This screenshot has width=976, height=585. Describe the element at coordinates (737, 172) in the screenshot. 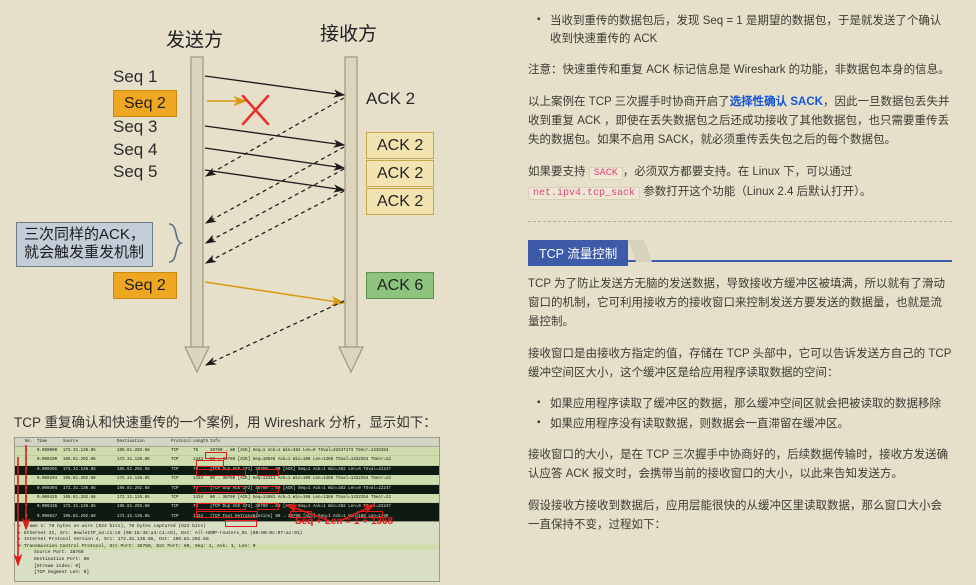

I see `linux-text-2: ，必须双方都要支持。在 Linux 下，可以通过` at that location.